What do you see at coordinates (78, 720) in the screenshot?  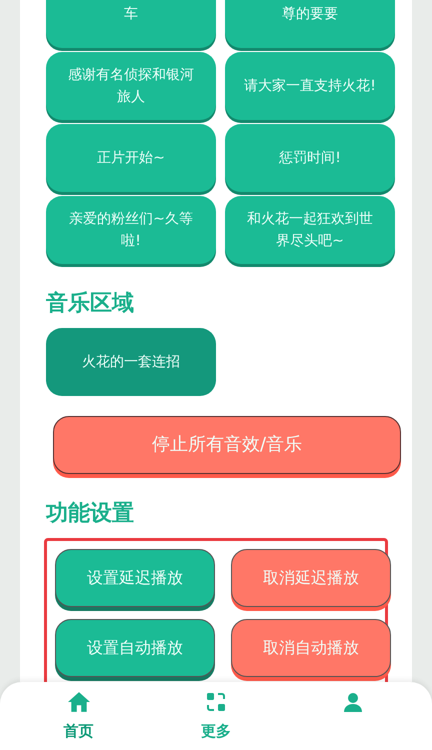 I see `nav-tab: 首页` at bounding box center [78, 720].